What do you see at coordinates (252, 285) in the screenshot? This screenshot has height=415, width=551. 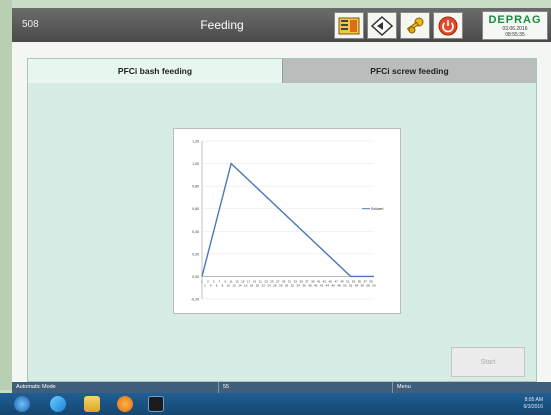 I see `x-tick-label: 18` at bounding box center [252, 285].